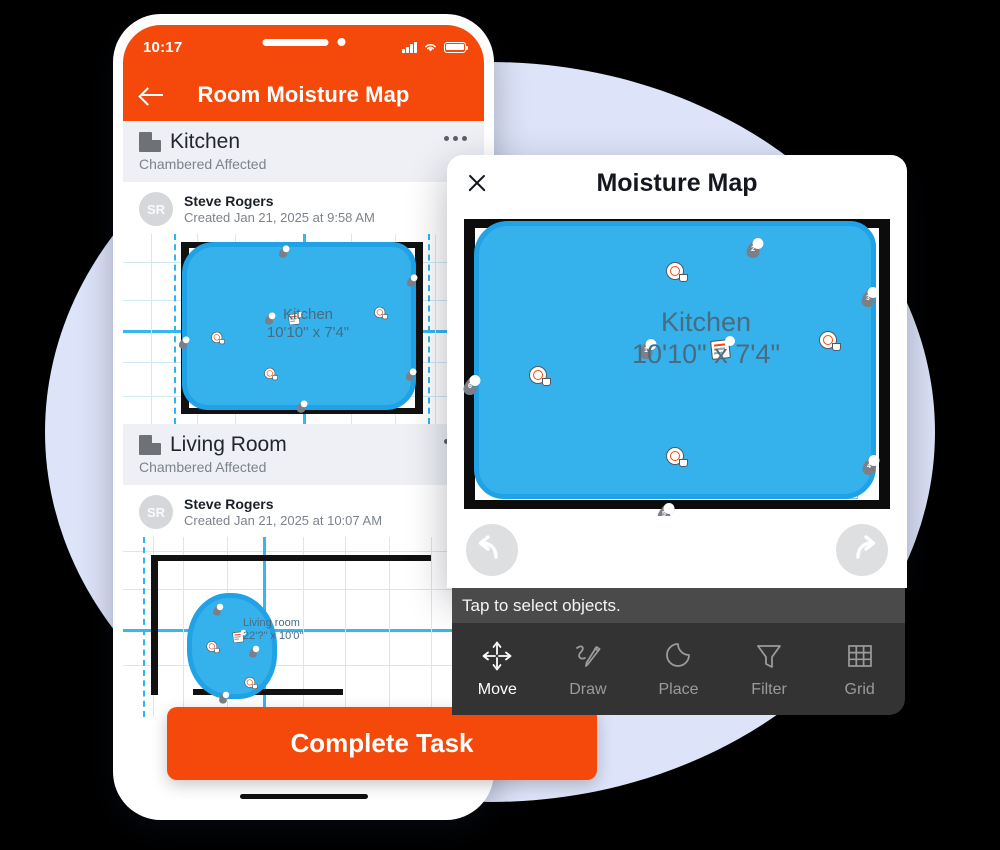 This screenshot has width=1000, height=850. What do you see at coordinates (648, 349) in the screenshot?
I see `moisture-marker: 1` at bounding box center [648, 349].